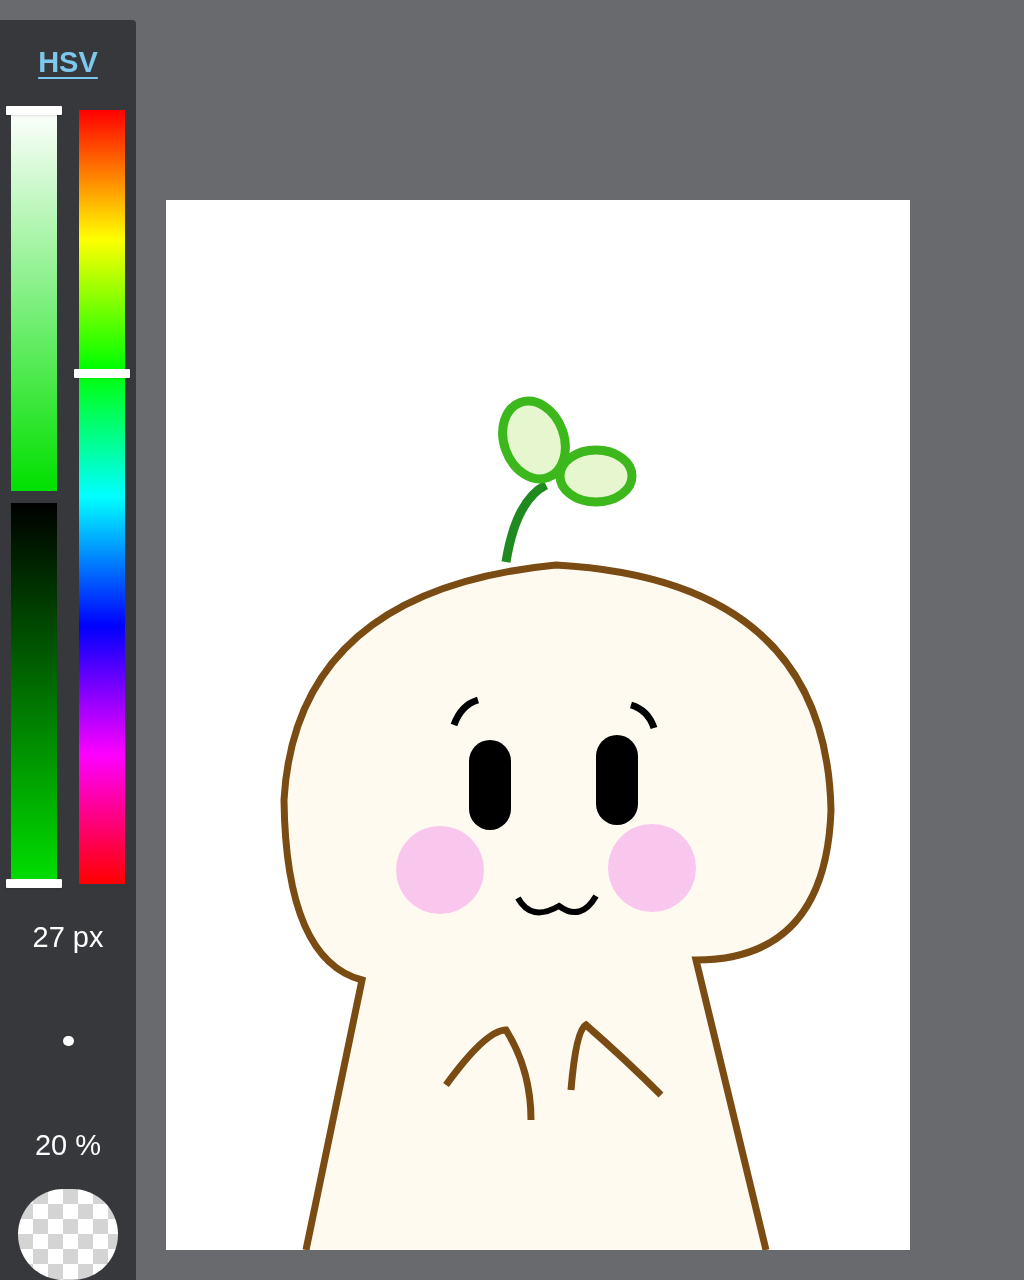 Image resolution: width=1024 pixels, height=1280 pixels. What do you see at coordinates (68, 1145) in the screenshot?
I see `opacity-label: 20 %` at bounding box center [68, 1145].